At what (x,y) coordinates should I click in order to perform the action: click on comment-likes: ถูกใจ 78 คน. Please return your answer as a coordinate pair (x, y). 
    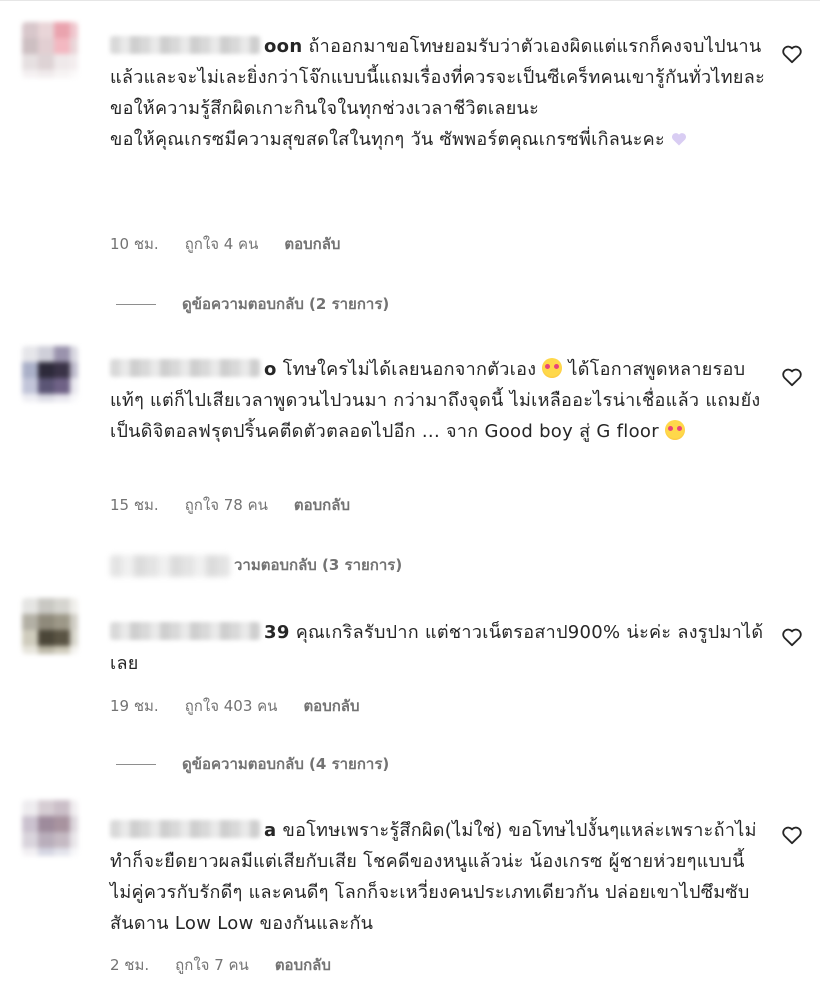
    Looking at the image, I should click on (226, 505).